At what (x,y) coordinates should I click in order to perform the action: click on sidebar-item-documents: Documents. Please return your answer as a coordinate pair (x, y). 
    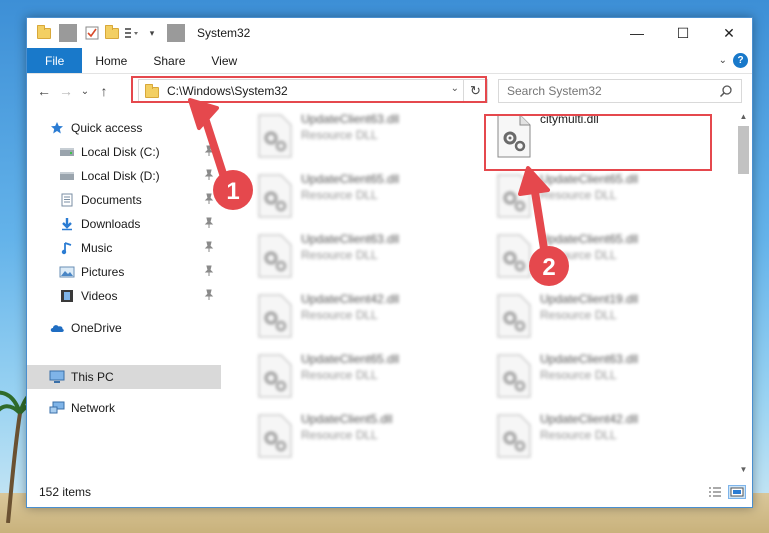
    Looking at the image, I should click on (124, 200).